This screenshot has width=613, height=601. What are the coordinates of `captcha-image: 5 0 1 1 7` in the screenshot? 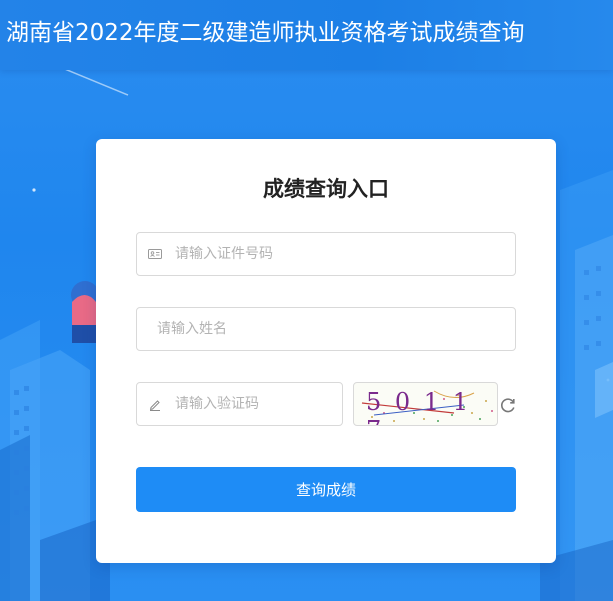 It's located at (425, 404).